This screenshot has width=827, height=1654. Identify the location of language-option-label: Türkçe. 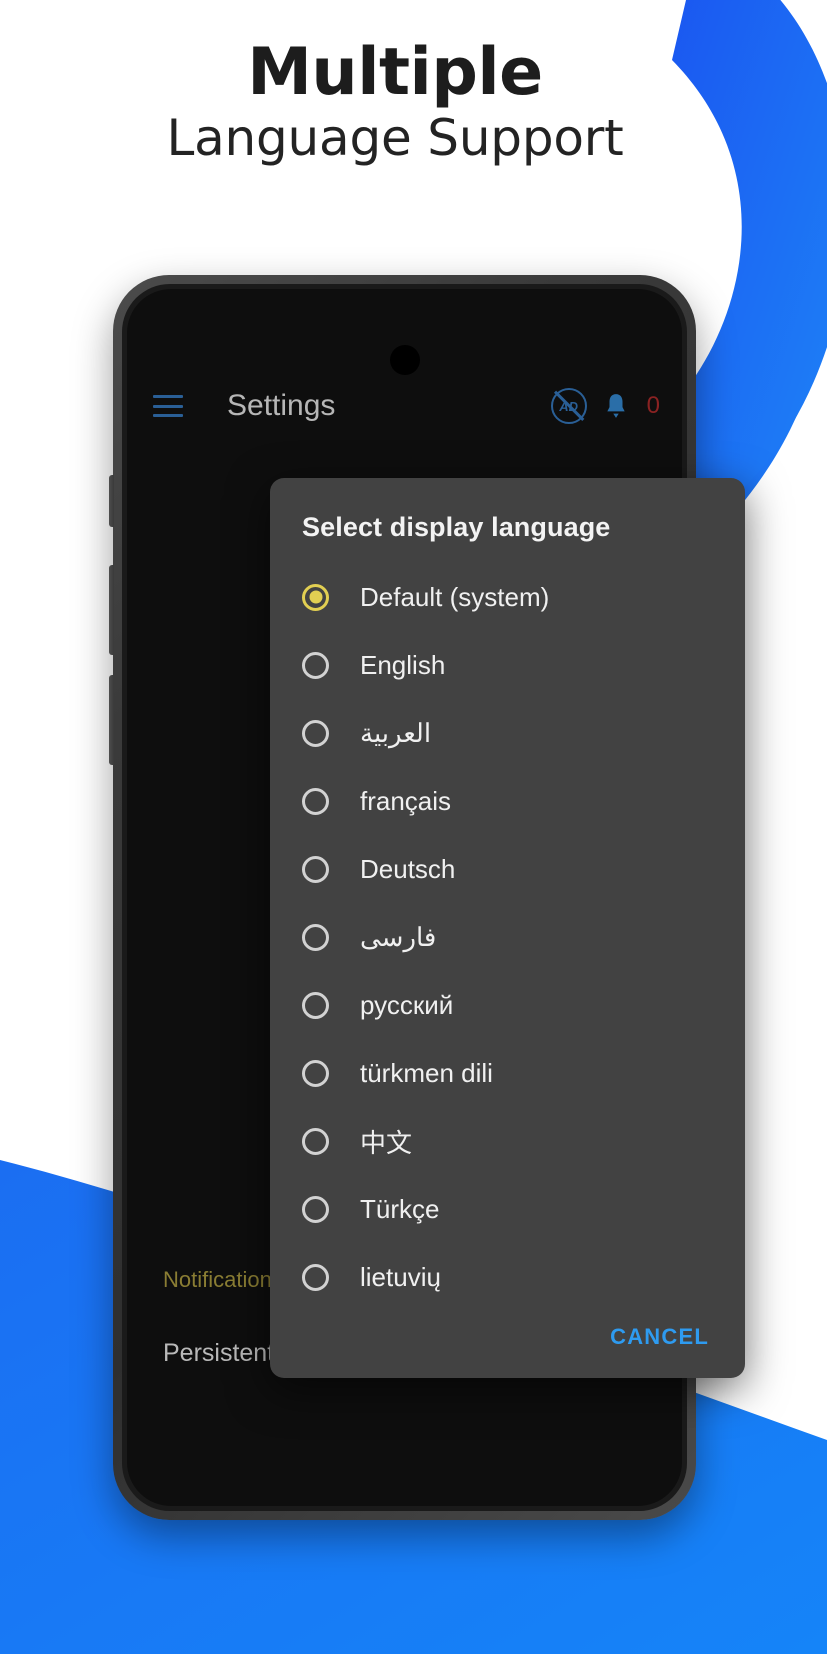
(400, 1208).